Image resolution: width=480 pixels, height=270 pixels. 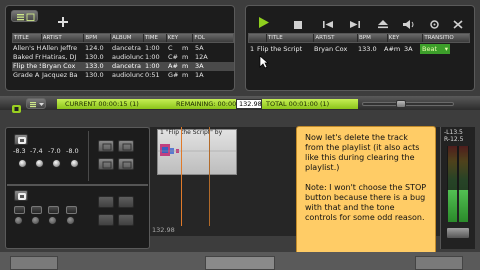 I want to click on master-fader-handle, so click(x=458, y=233).